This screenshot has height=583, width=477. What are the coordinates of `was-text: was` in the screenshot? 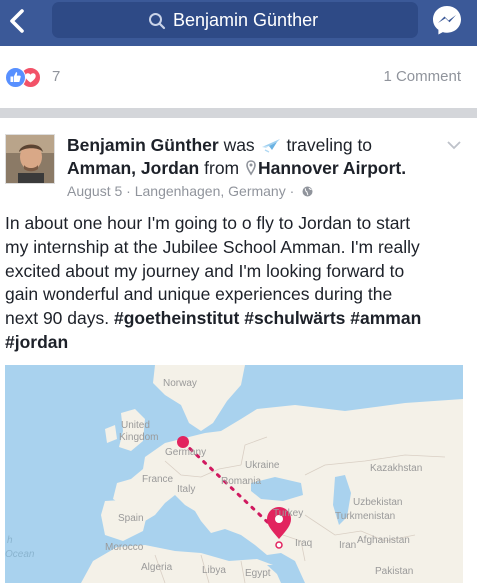 It's located at (239, 145).